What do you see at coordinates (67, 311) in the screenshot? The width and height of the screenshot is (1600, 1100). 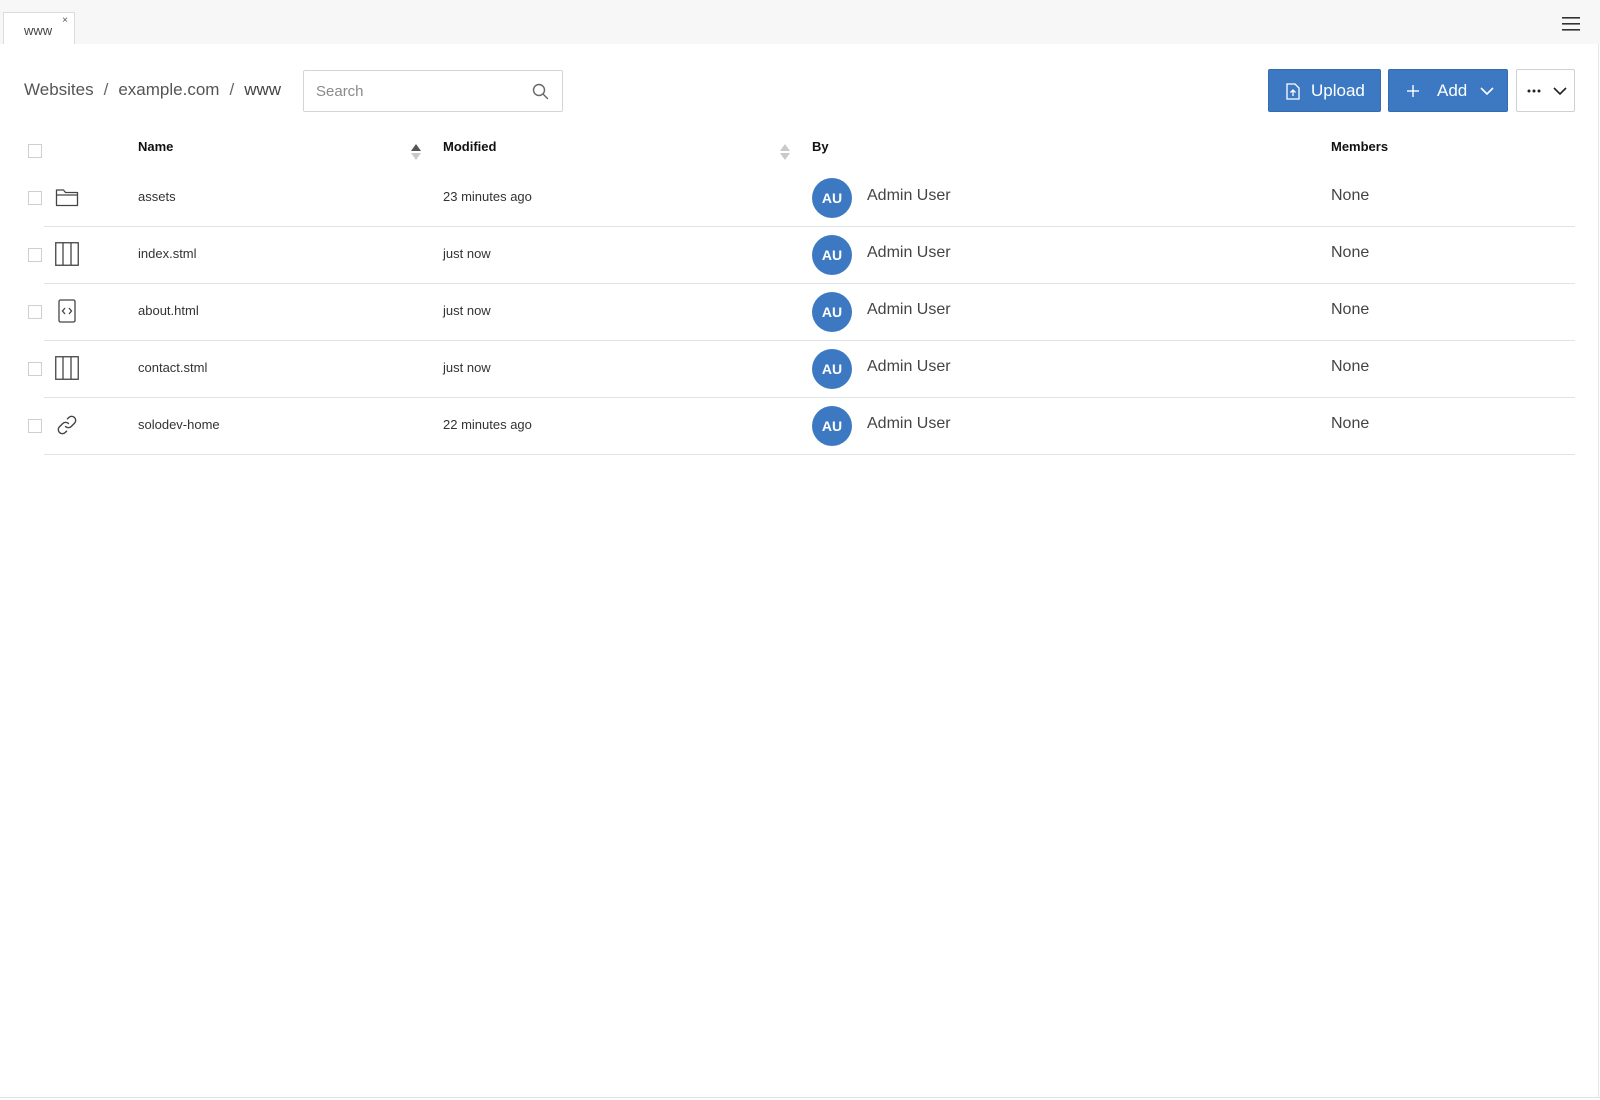 I see `code-file-icon` at bounding box center [67, 311].